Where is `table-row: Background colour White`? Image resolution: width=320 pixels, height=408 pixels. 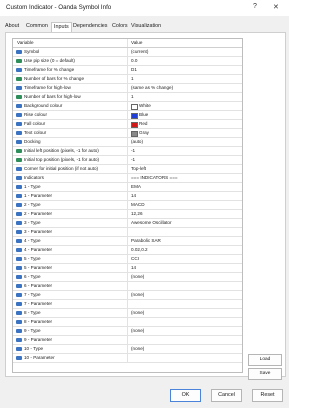 table-row: Background colour White is located at coordinates (127, 106).